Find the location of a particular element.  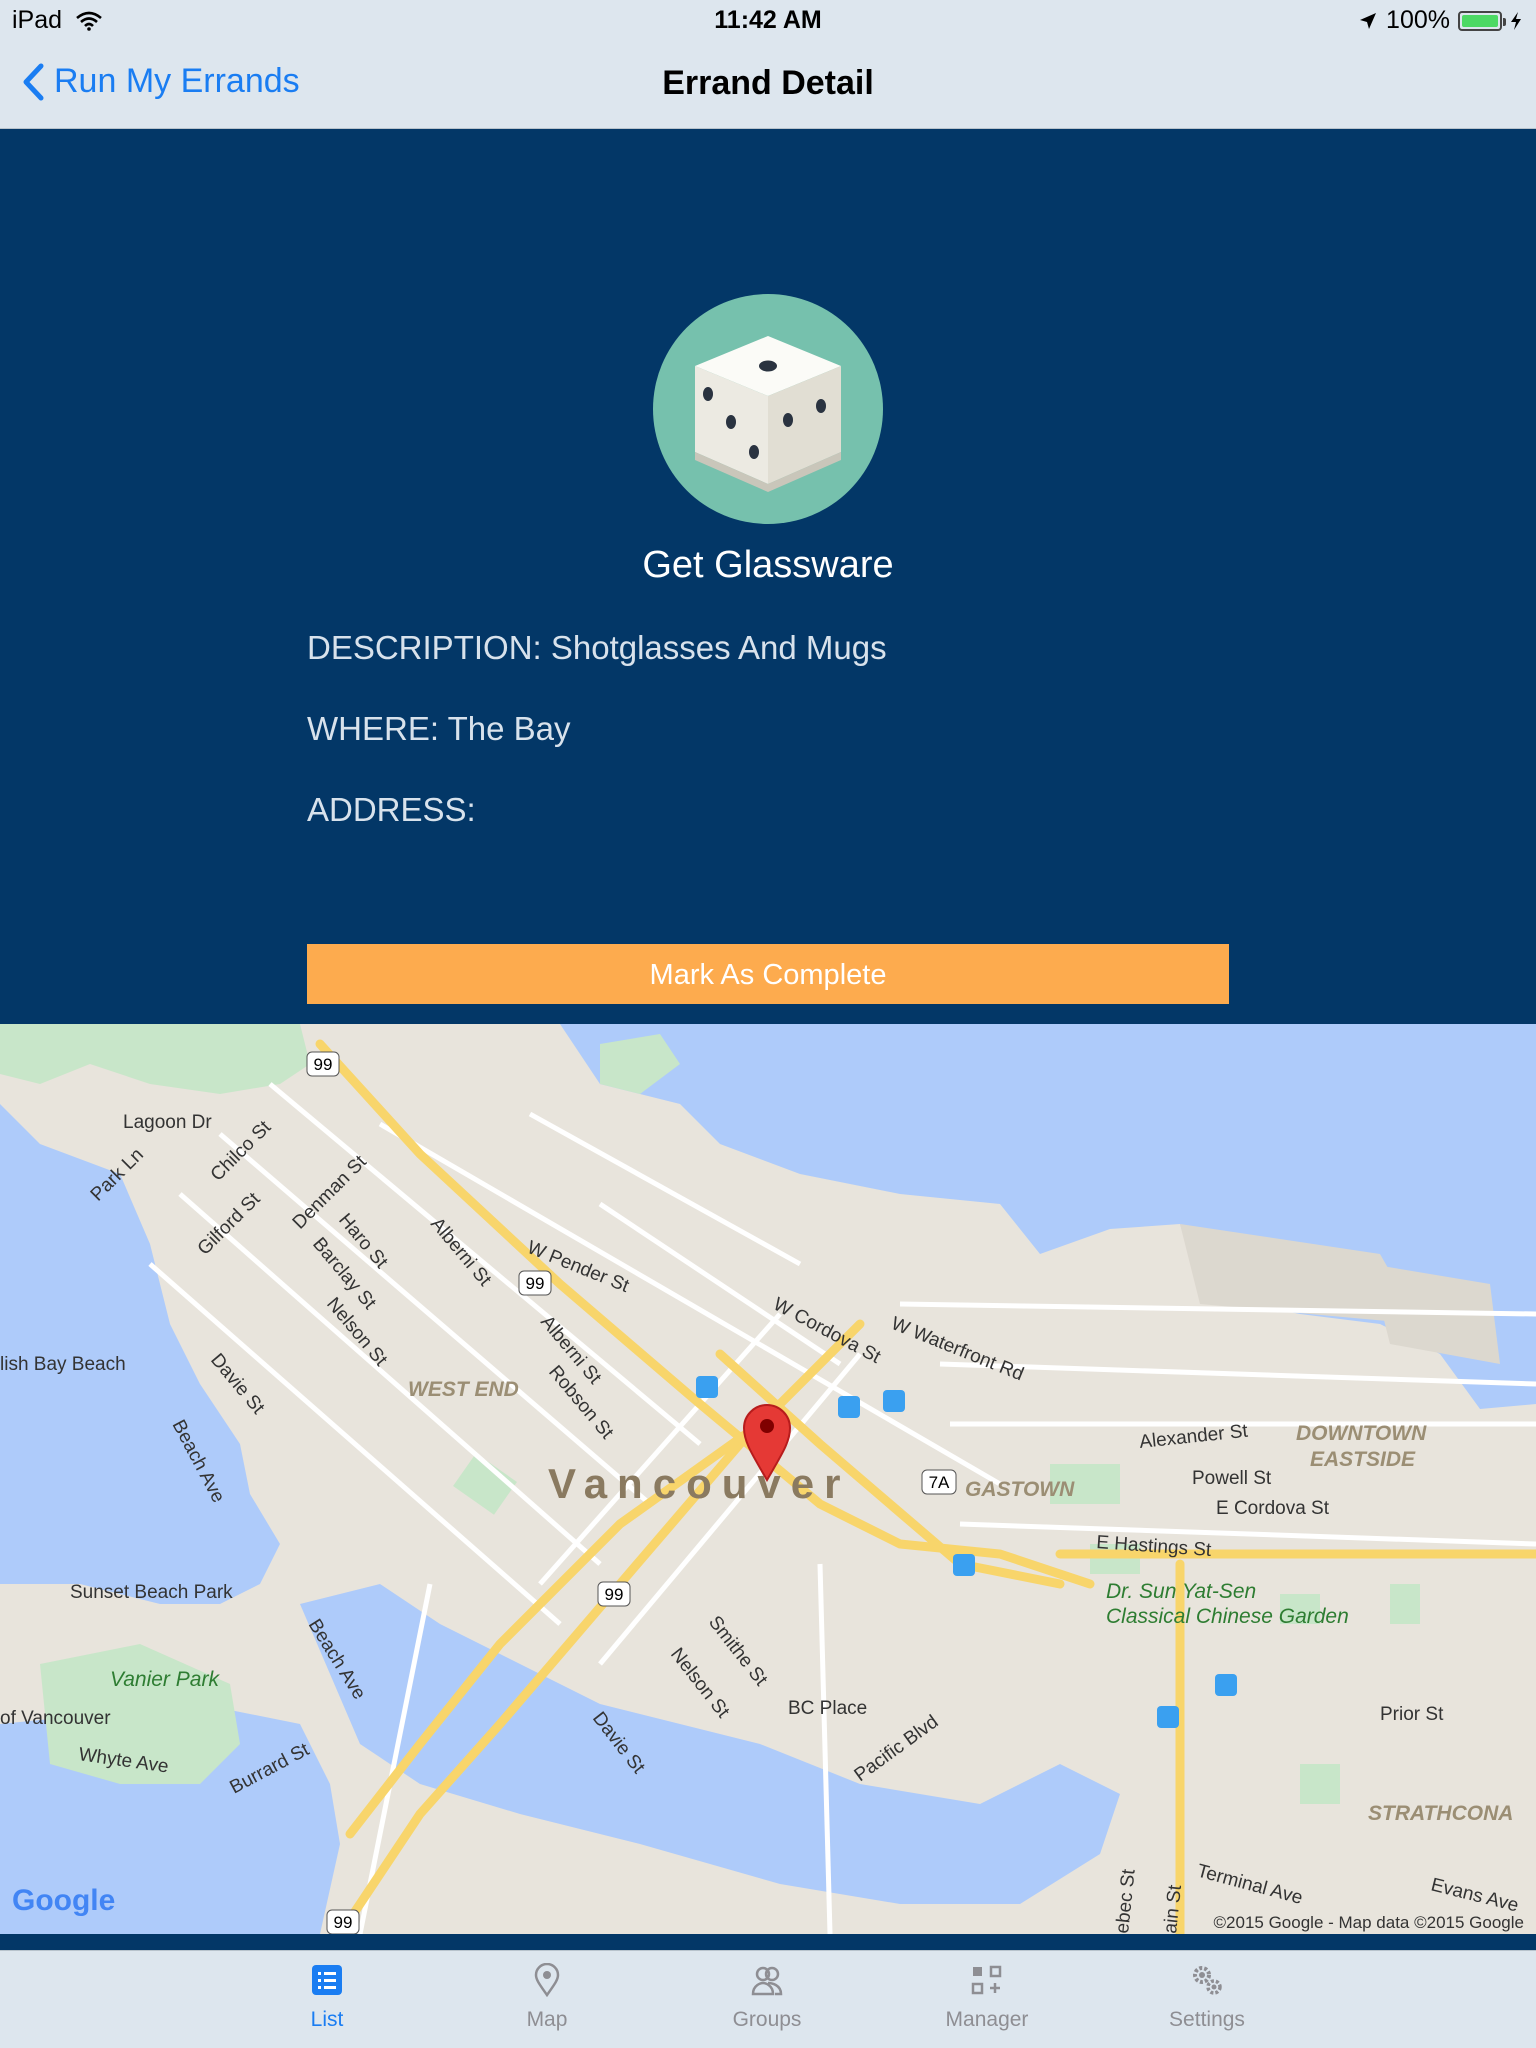

errand-title: Get Glassware is located at coordinates (768, 565).